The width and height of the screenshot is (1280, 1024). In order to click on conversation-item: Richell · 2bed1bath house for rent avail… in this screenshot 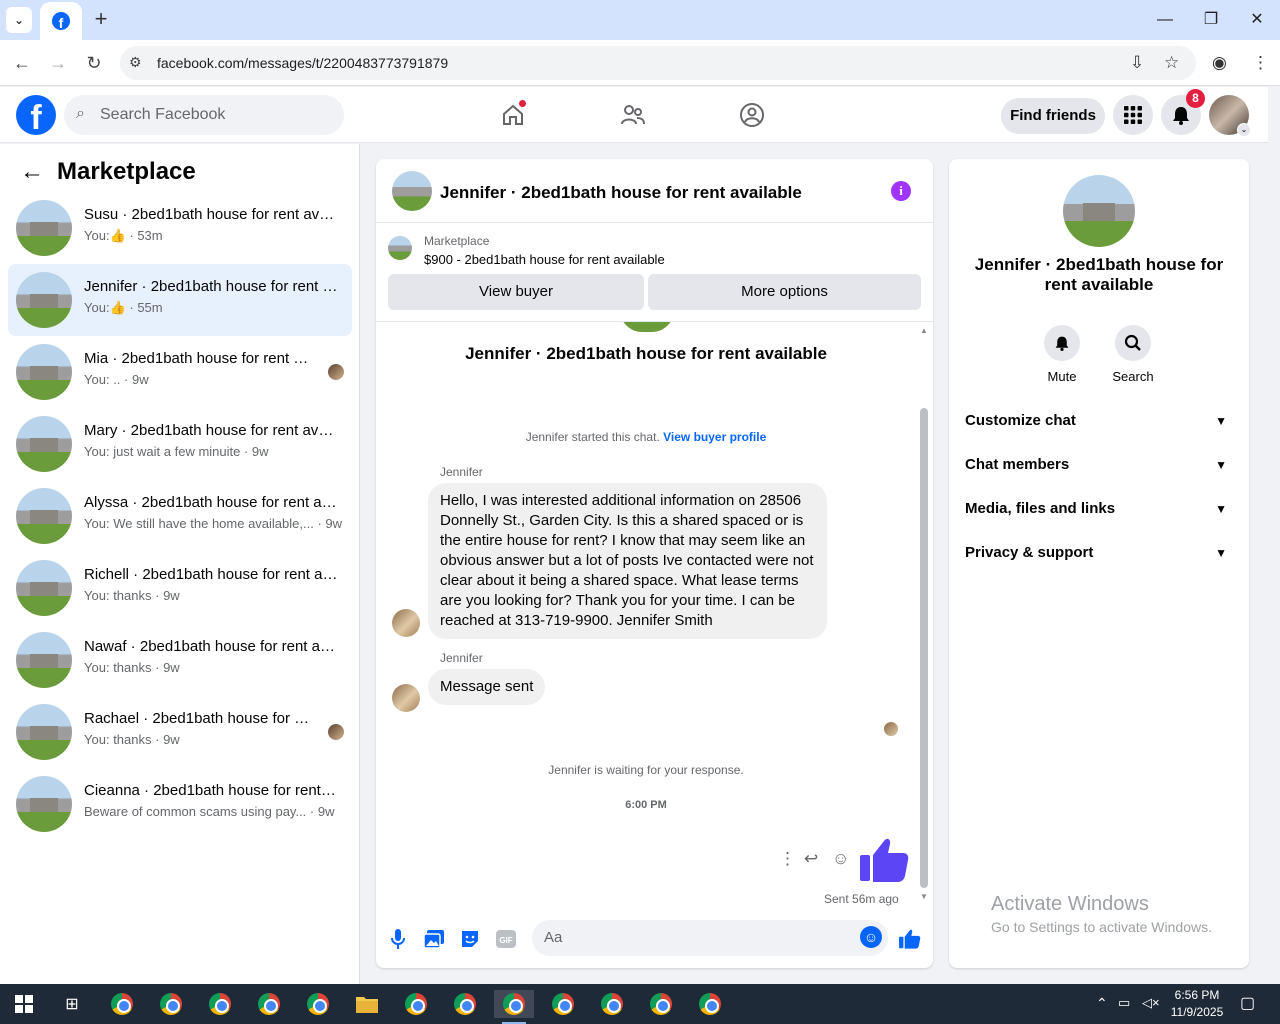, I will do `click(180, 588)`.